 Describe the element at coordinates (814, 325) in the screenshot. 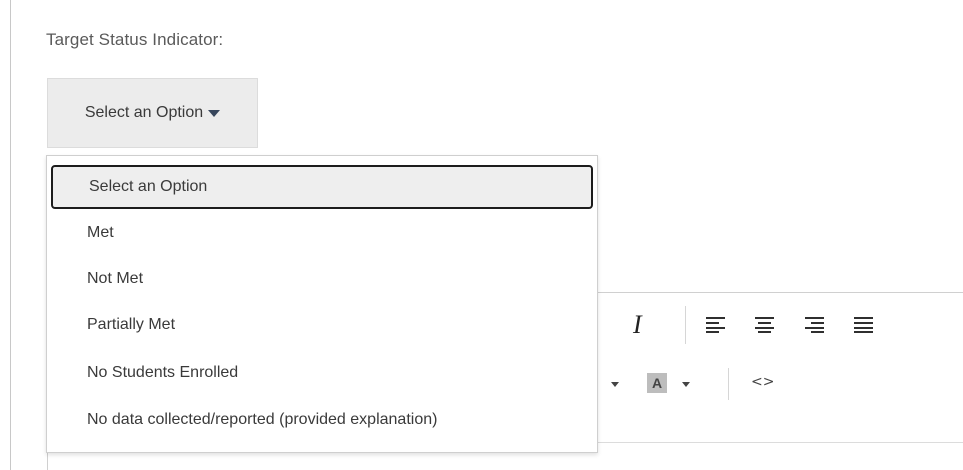

I see `align-right-icon` at that location.